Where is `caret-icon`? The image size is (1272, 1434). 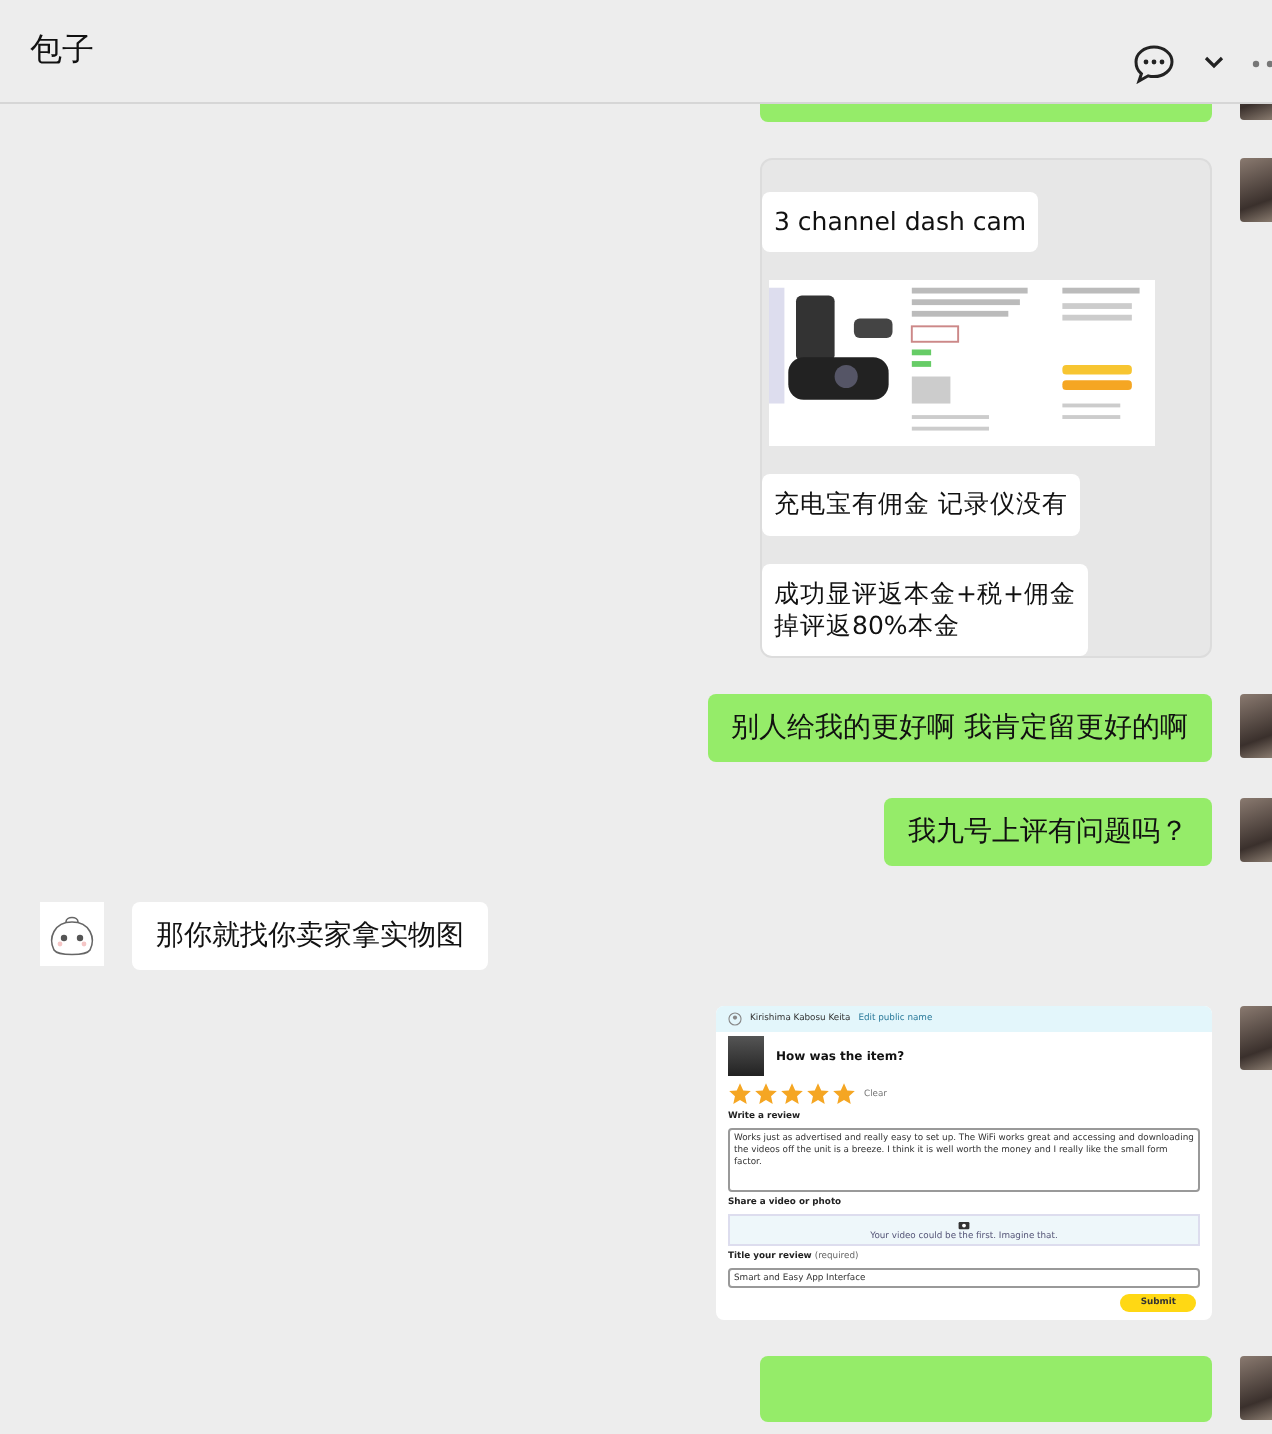
caret-icon is located at coordinates (1214, 63).